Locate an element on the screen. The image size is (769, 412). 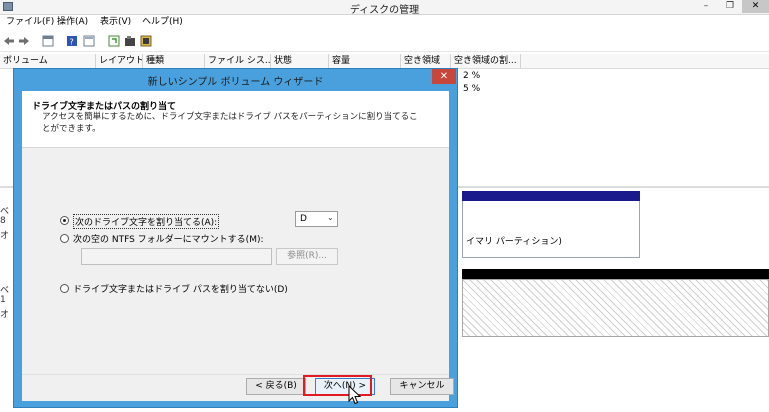
back-button: < 戻る(B) is located at coordinates (276, 386).